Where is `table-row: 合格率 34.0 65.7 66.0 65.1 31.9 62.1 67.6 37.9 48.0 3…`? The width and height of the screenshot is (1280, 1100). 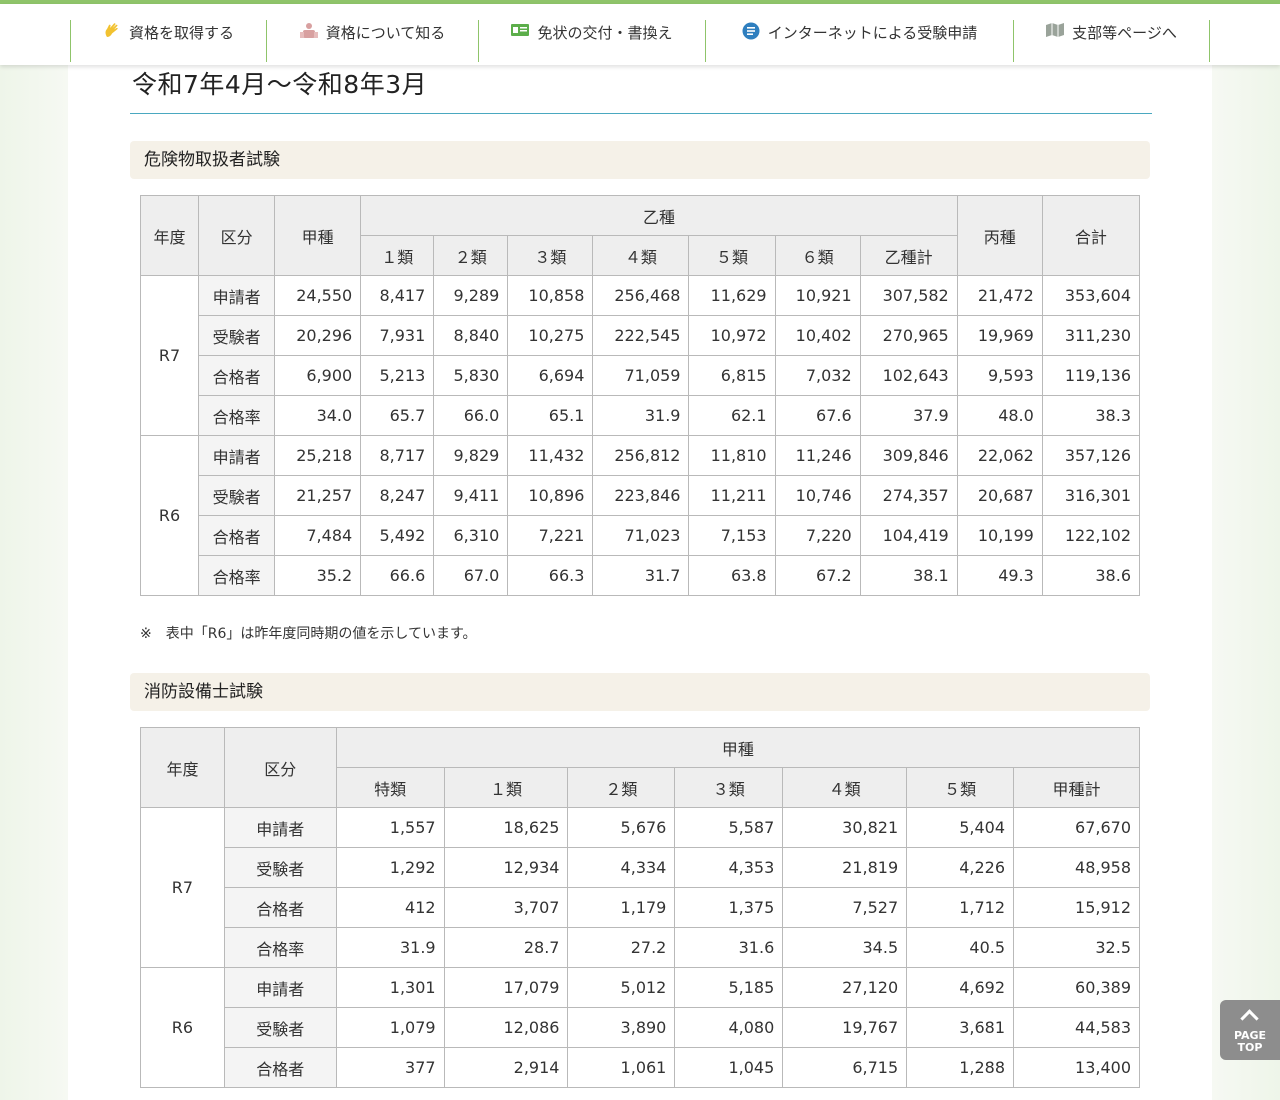
table-row: 合格率 34.0 65.7 66.0 65.1 31.9 62.1 67.6 37.9 48.0 3… is located at coordinates (641, 415).